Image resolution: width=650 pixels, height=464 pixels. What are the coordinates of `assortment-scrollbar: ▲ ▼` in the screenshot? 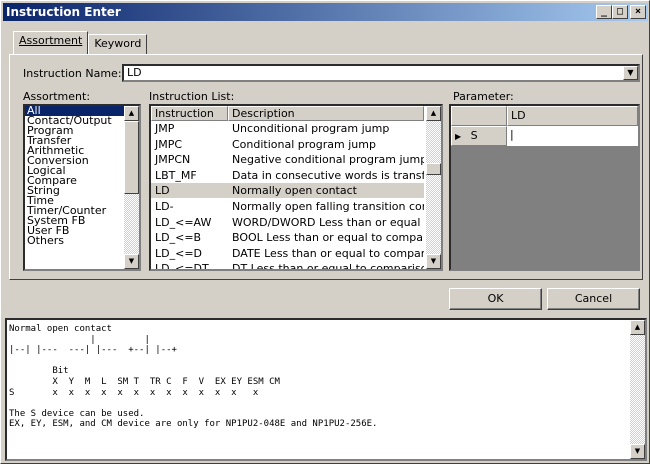 It's located at (131, 187).